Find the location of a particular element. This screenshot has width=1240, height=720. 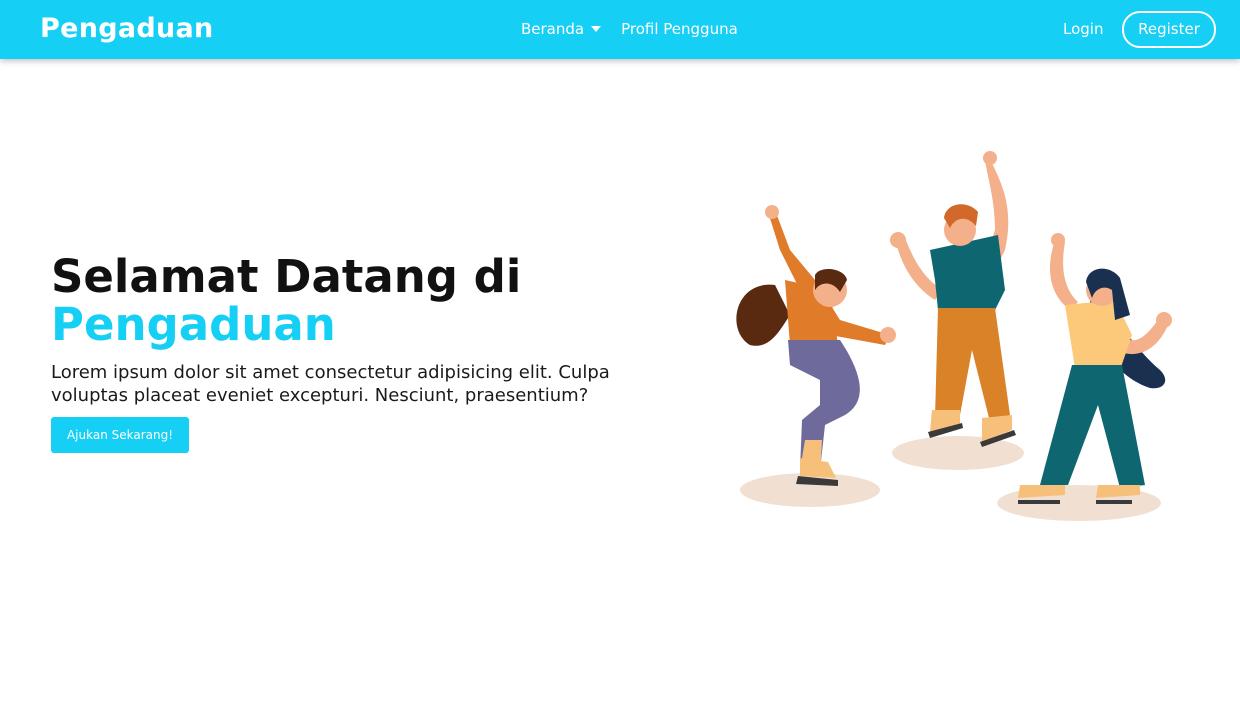

caret-down-icon is located at coordinates (596, 29).